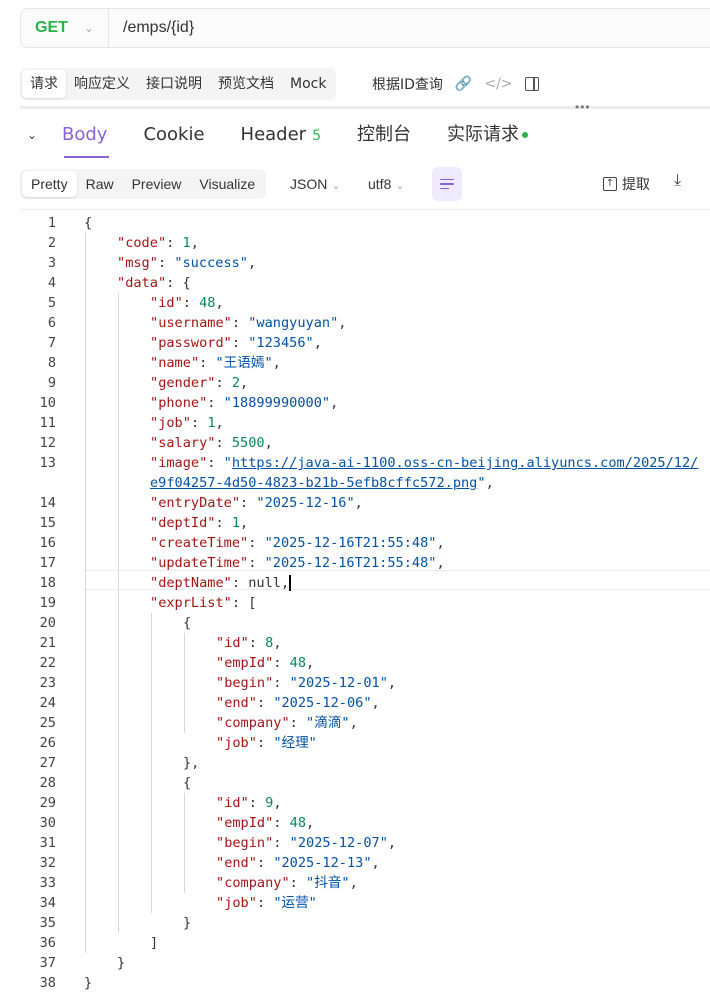 The width and height of the screenshot is (710, 1003). I want to click on method-select: GET ⌄, so click(65, 28).